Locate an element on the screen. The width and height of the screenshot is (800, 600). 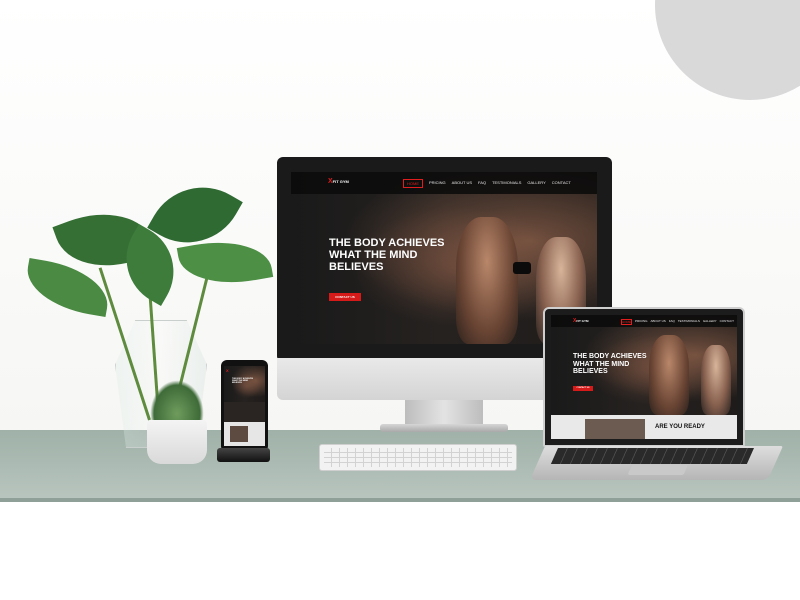
next-section: ARE YOU READY is located at coordinates (644, 427).